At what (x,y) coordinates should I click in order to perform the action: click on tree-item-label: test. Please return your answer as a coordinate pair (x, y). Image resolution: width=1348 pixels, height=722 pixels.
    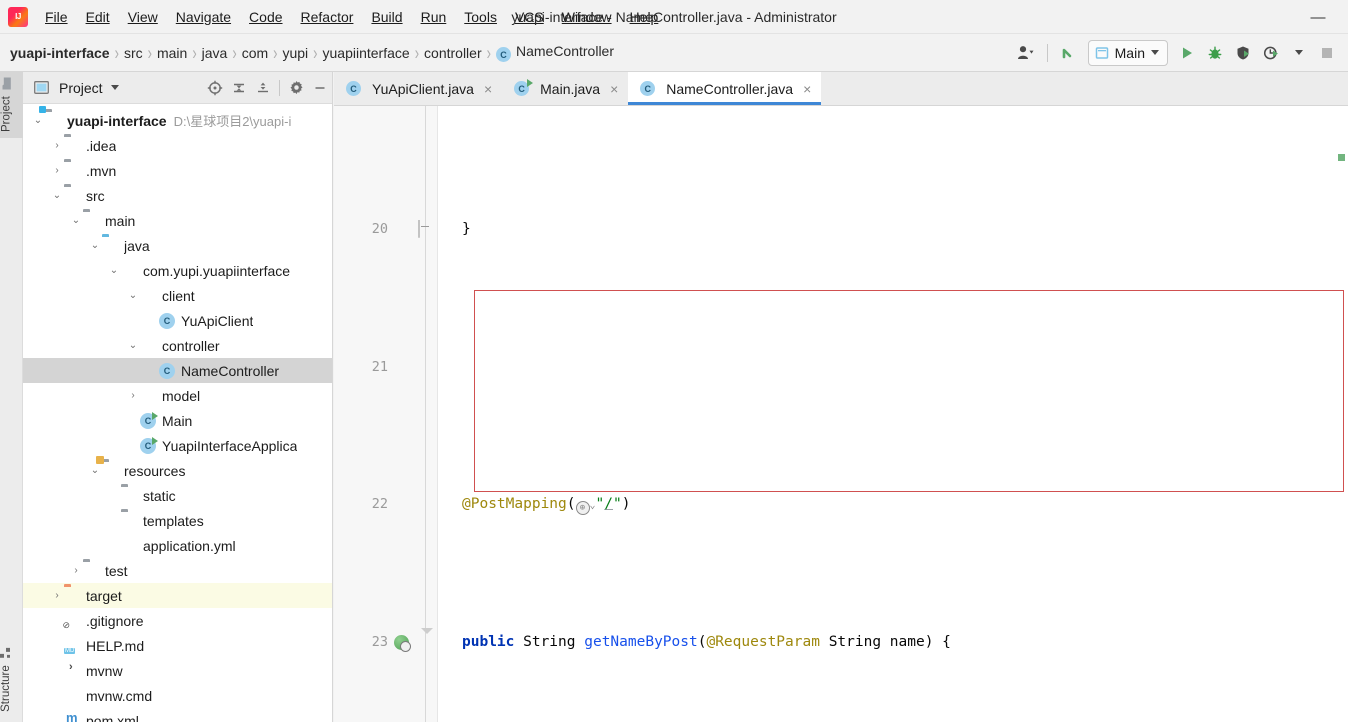
    Looking at the image, I should click on (116, 570).